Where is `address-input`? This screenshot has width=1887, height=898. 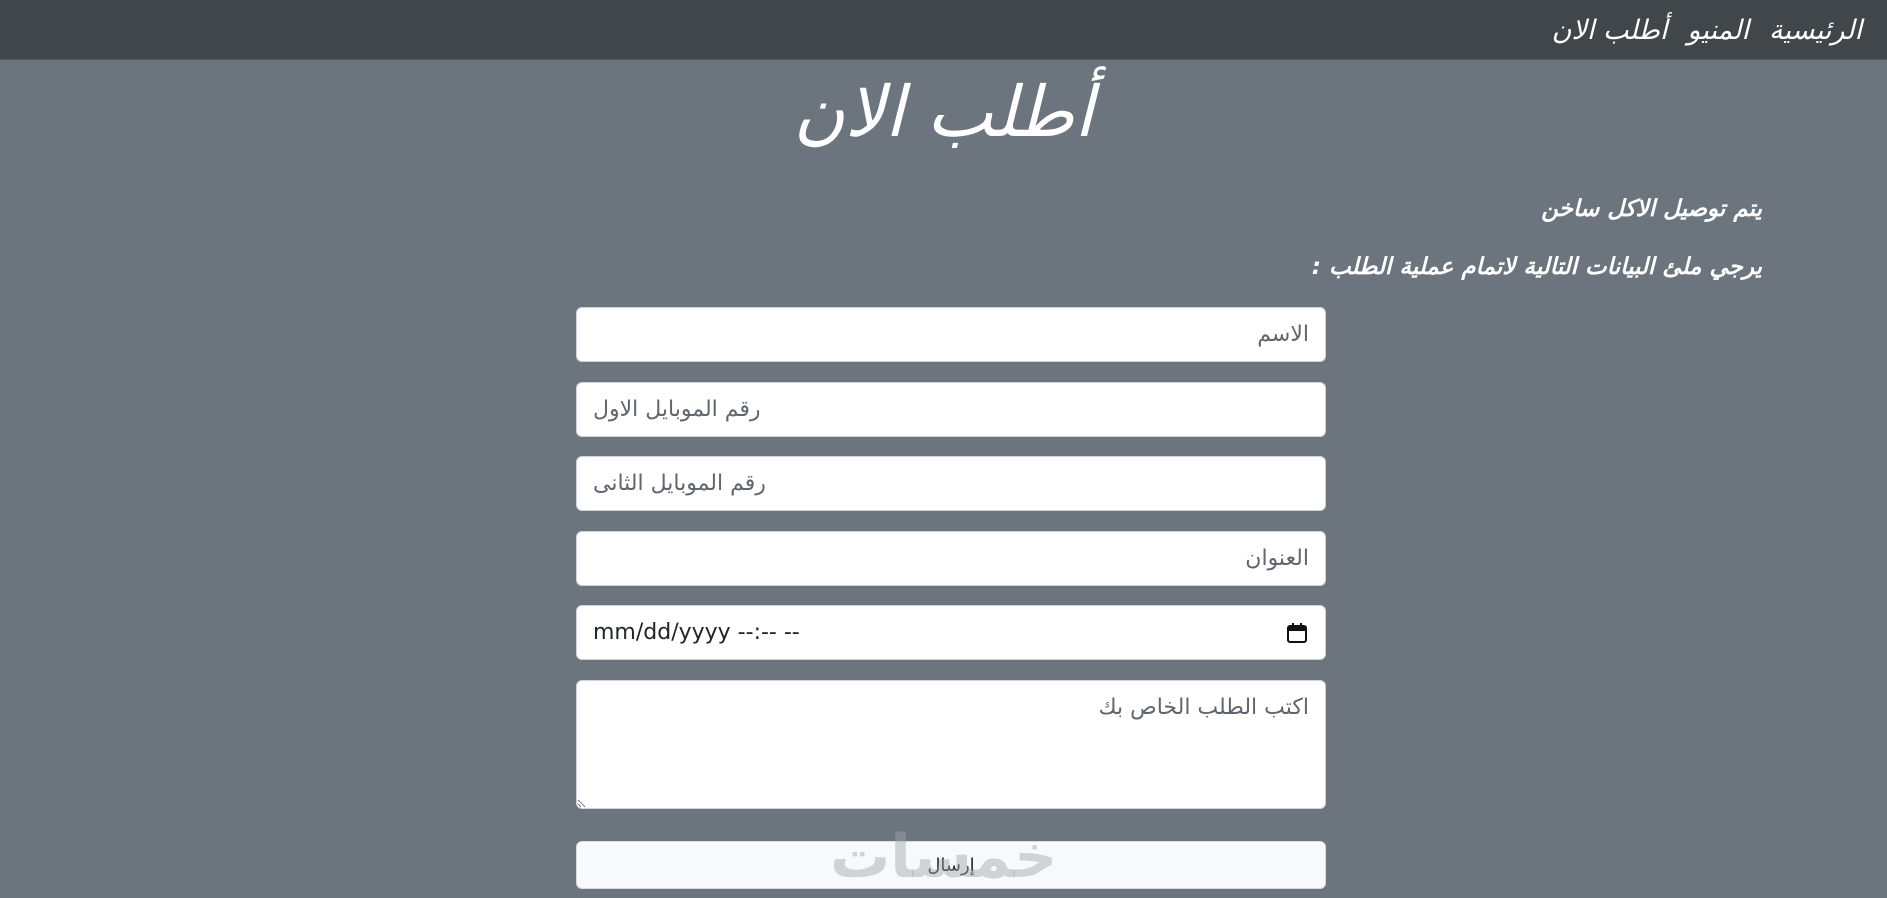
address-input is located at coordinates (951, 558).